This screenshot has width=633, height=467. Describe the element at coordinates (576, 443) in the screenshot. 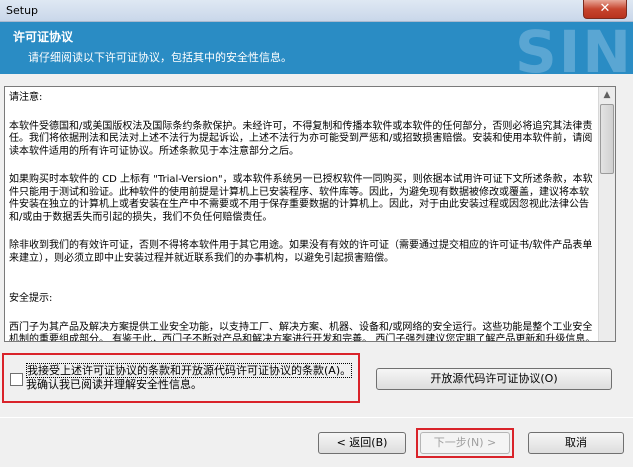

I see `cancel-button: 取消` at that location.